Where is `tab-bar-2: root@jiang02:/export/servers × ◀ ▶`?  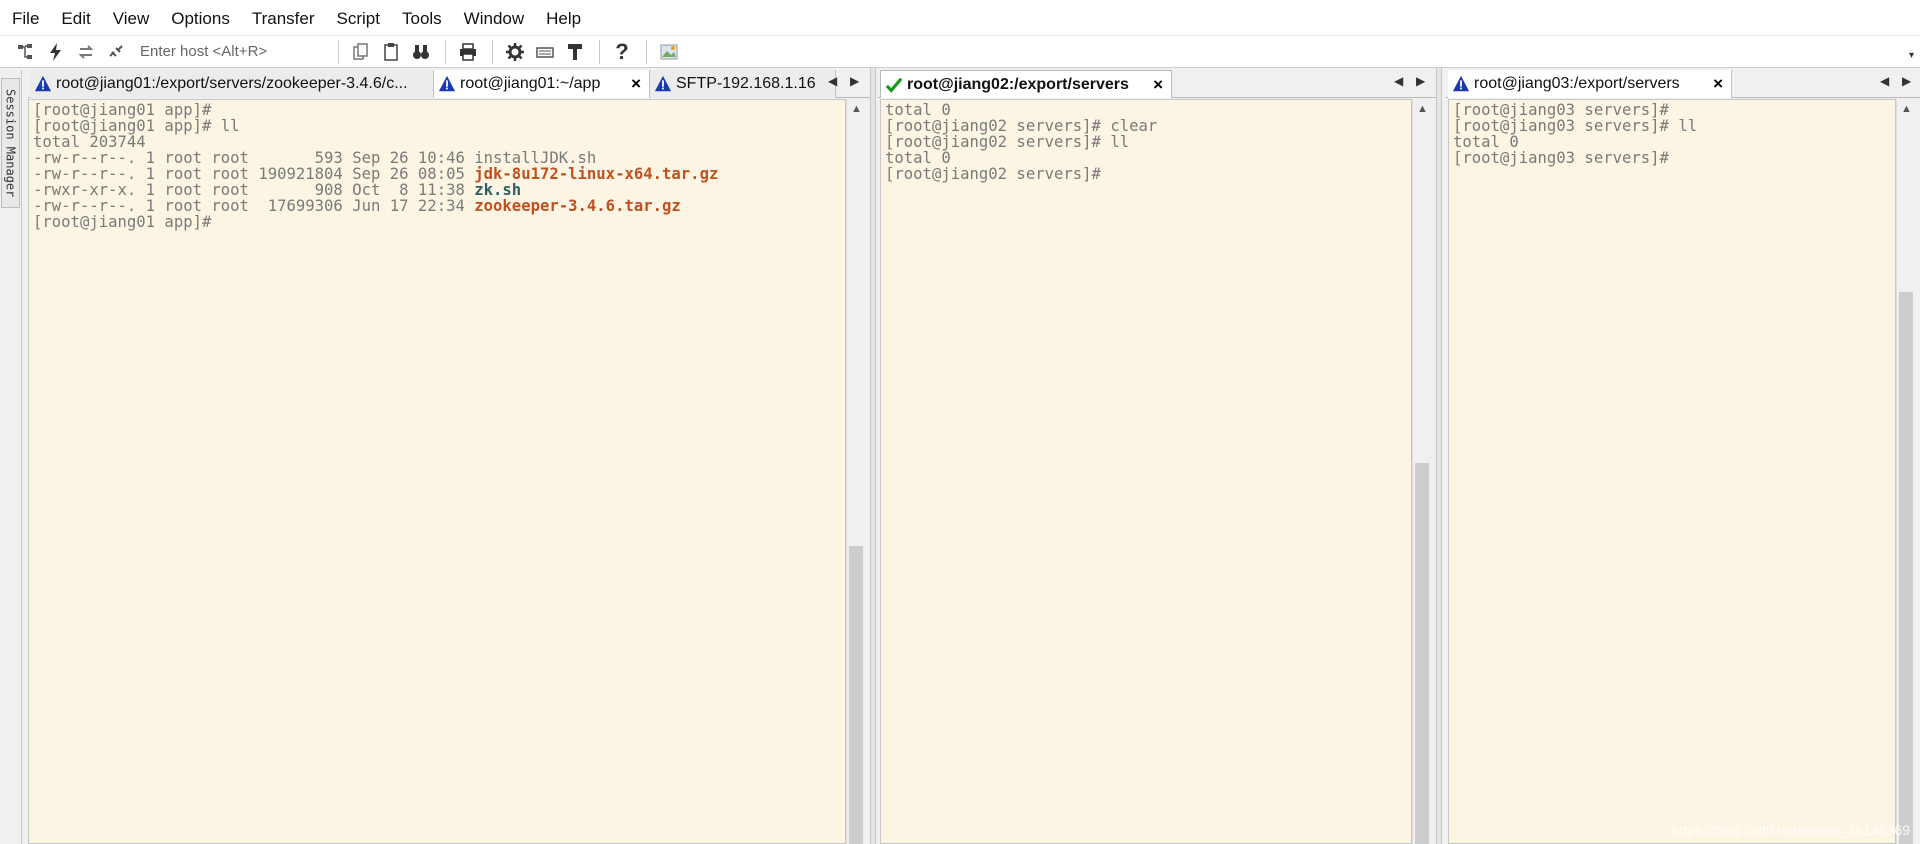 tab-bar-2: root@jiang02:/export/servers × ◀ ▶ is located at coordinates (1157, 83).